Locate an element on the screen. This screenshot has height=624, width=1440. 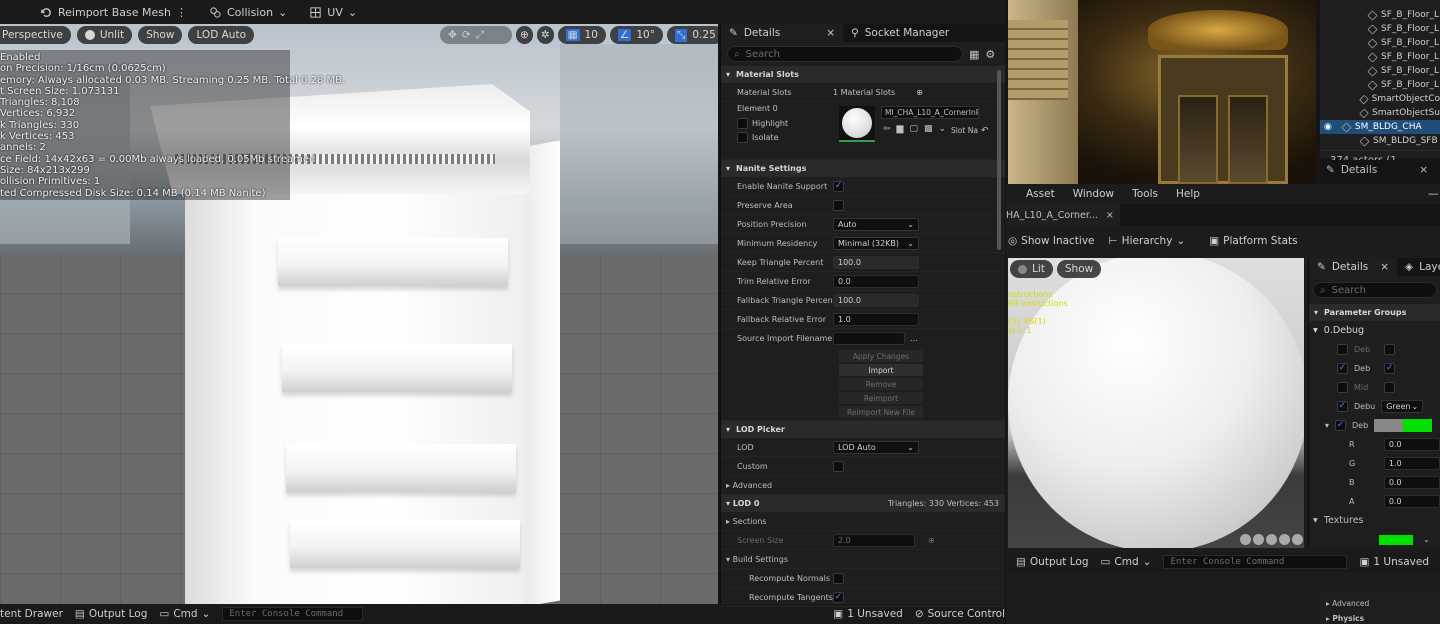
outliner-item-selected: ◉ SM_BLDG_CHA is located at coordinates (1380, 127).